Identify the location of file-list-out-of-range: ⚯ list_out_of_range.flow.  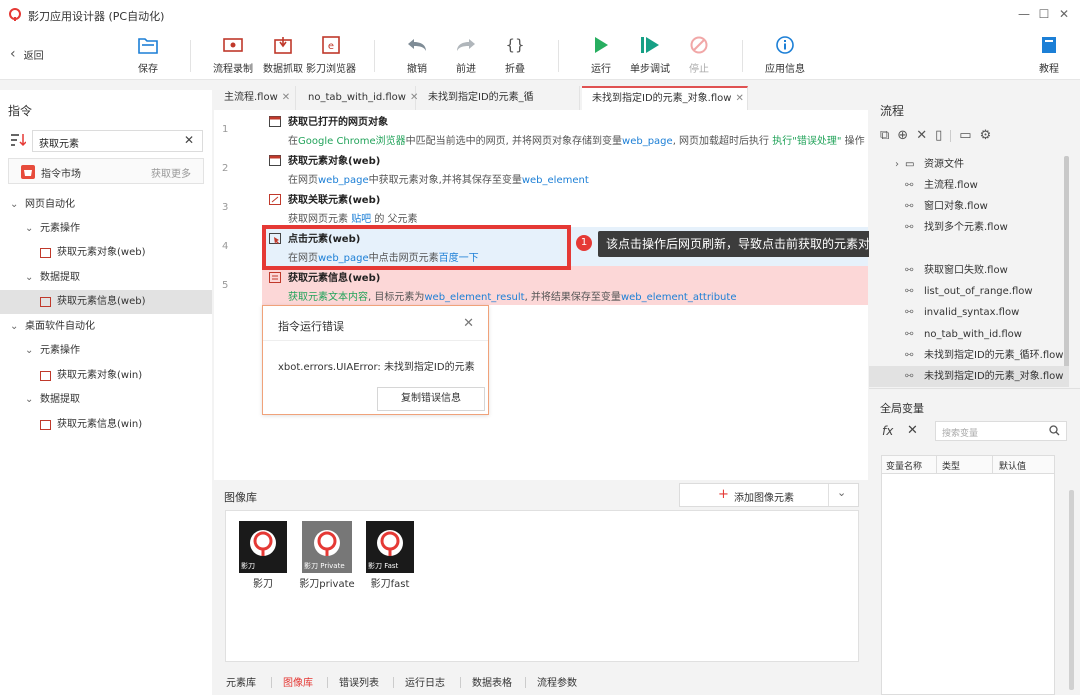
(969, 291).